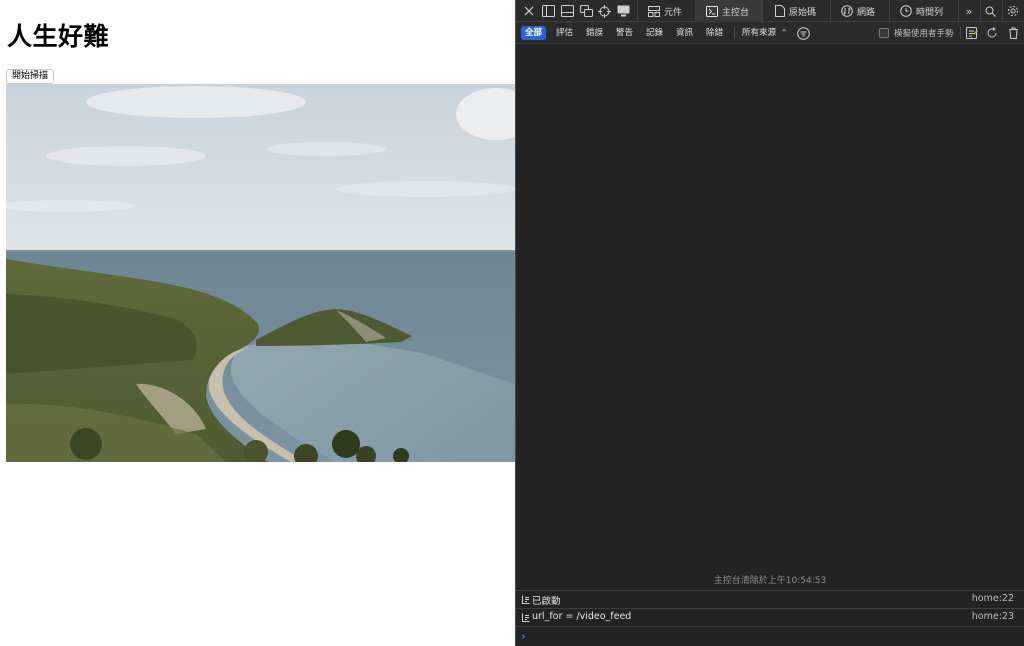  Describe the element at coordinates (930, 12) in the screenshot. I see `tab-timelines-label: 時間列` at that location.